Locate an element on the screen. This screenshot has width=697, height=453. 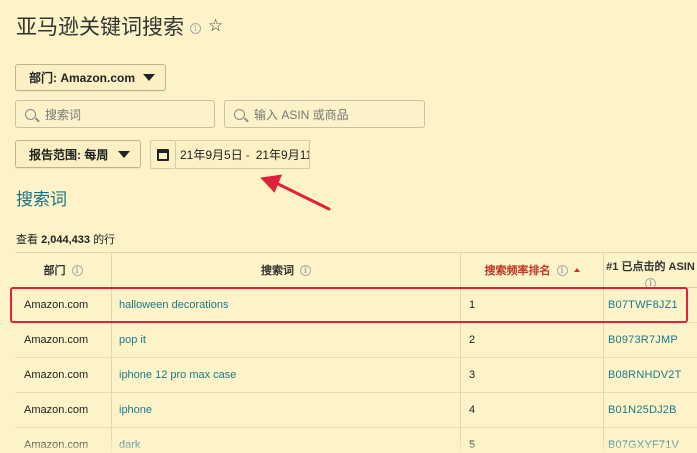
cell-search-term-link: iphone is located at coordinates (286, 410).